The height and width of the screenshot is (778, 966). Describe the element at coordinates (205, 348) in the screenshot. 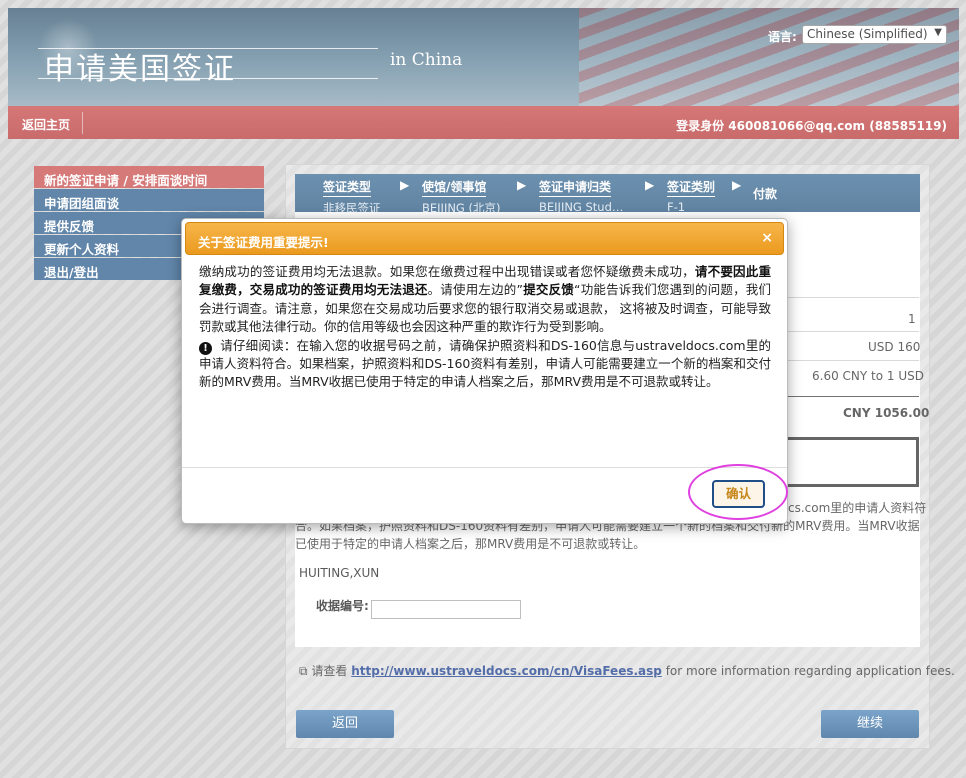

I see `info-icon: !` at that location.